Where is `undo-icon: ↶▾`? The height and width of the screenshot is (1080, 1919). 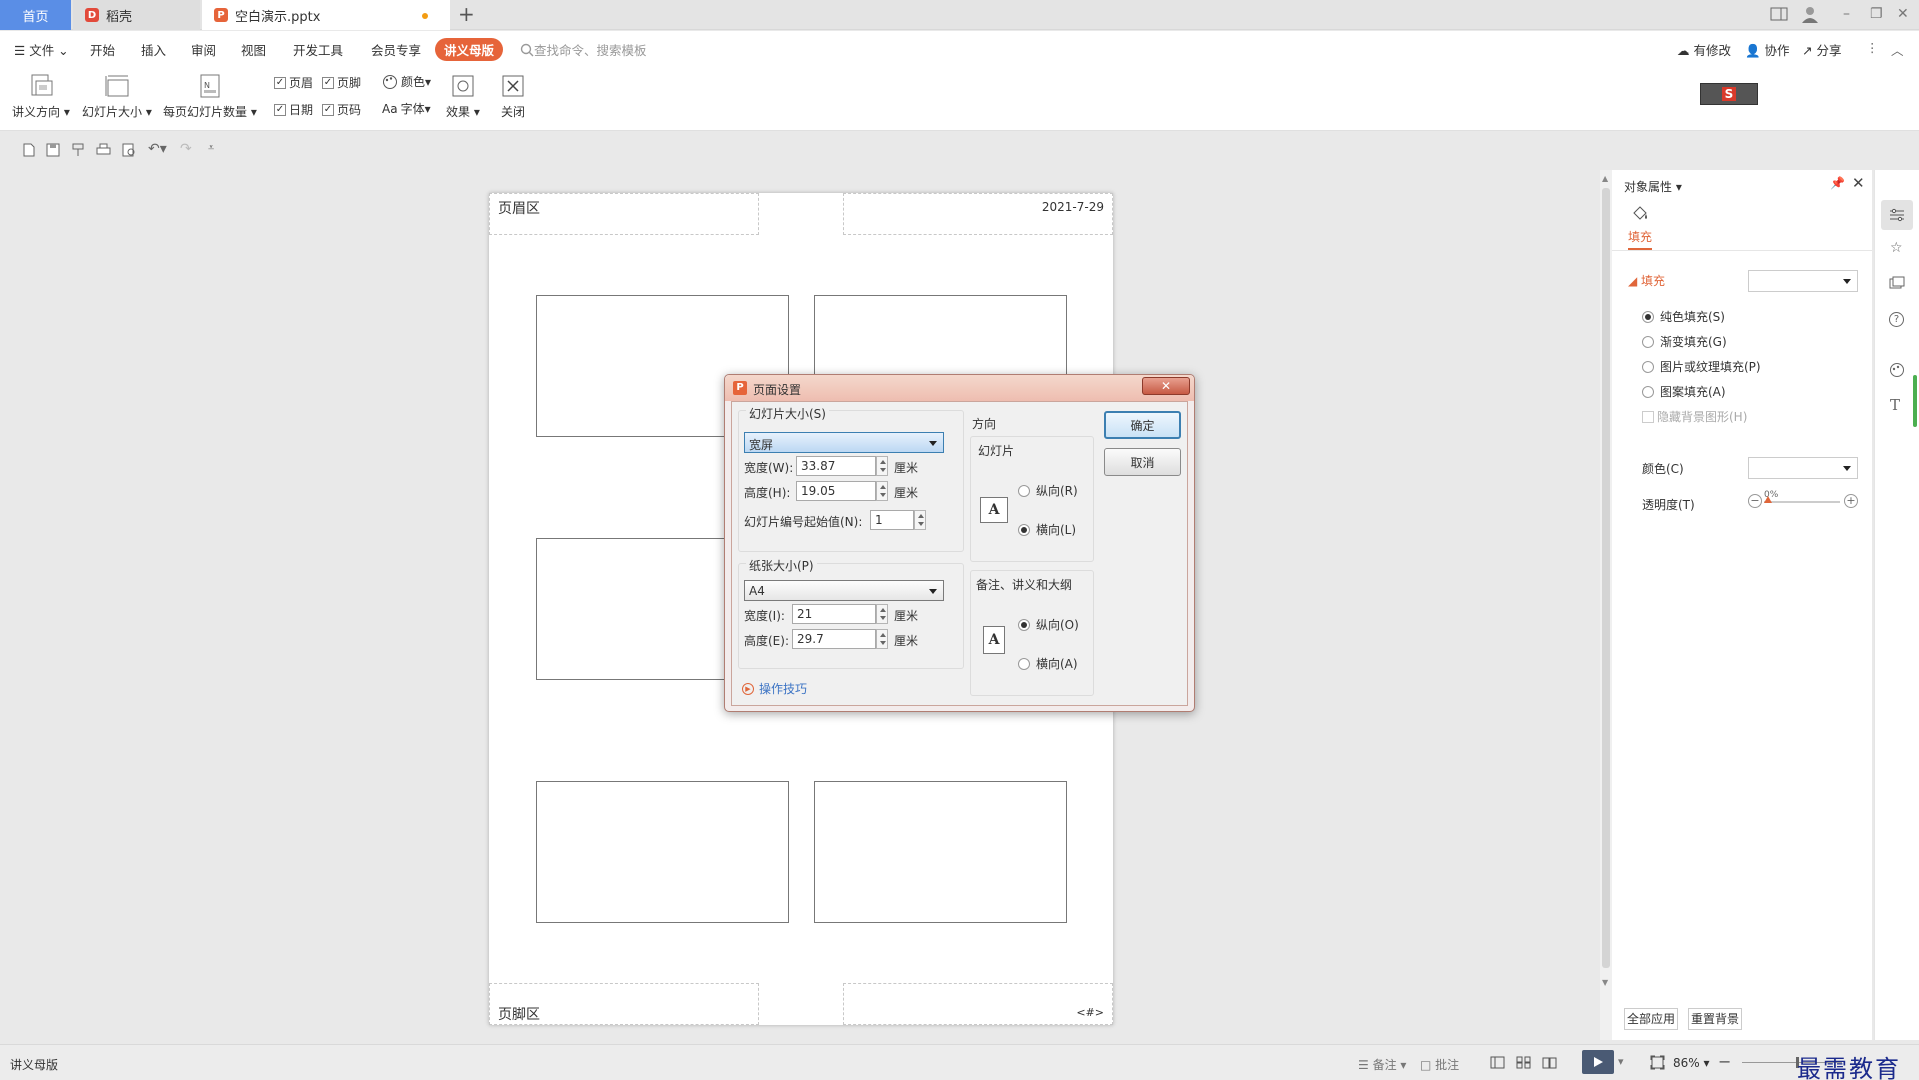
undo-icon: ↶▾ is located at coordinates (157, 149).